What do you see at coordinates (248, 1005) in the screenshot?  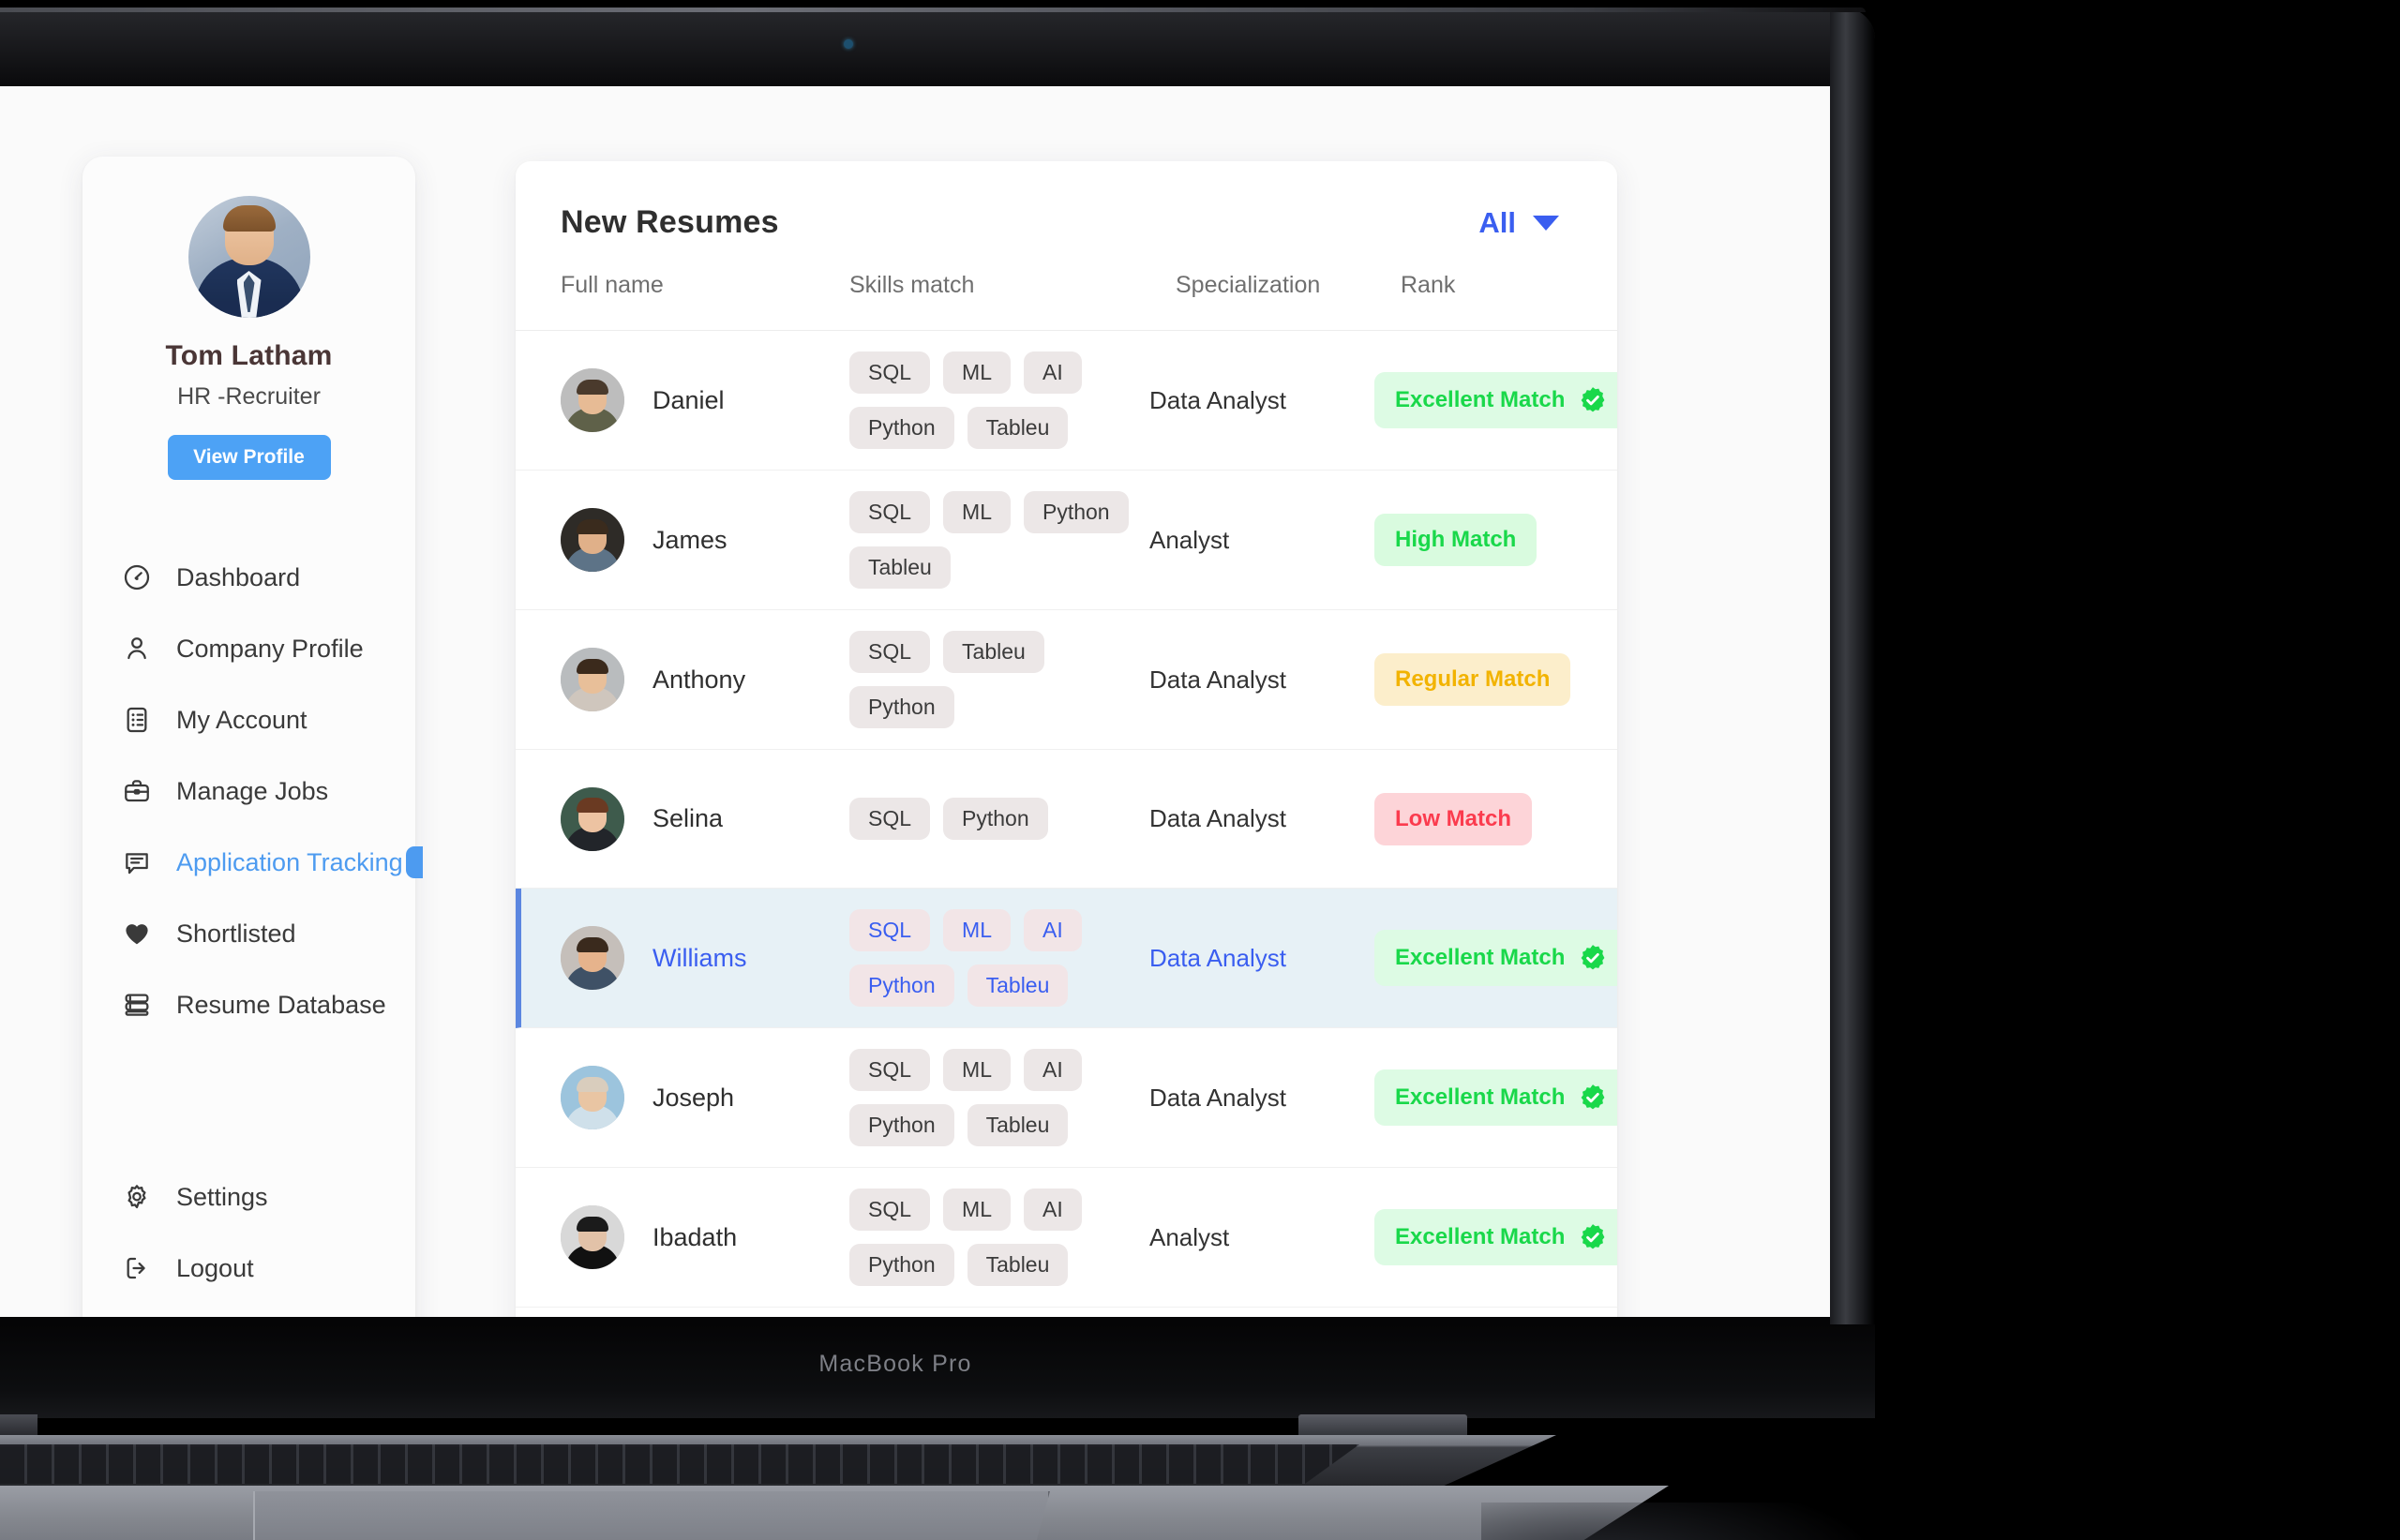 I see `sidebar-item-resume-database: Resume Database` at bounding box center [248, 1005].